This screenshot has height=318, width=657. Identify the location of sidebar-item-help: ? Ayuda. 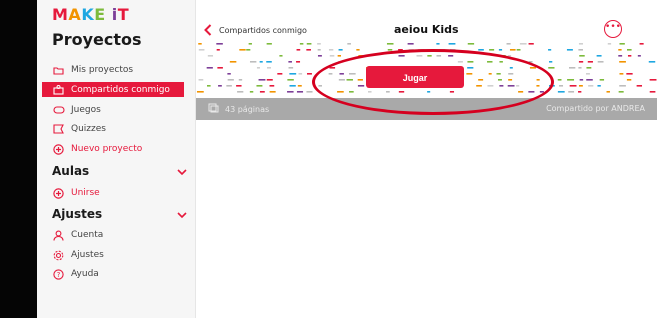
(75, 274).